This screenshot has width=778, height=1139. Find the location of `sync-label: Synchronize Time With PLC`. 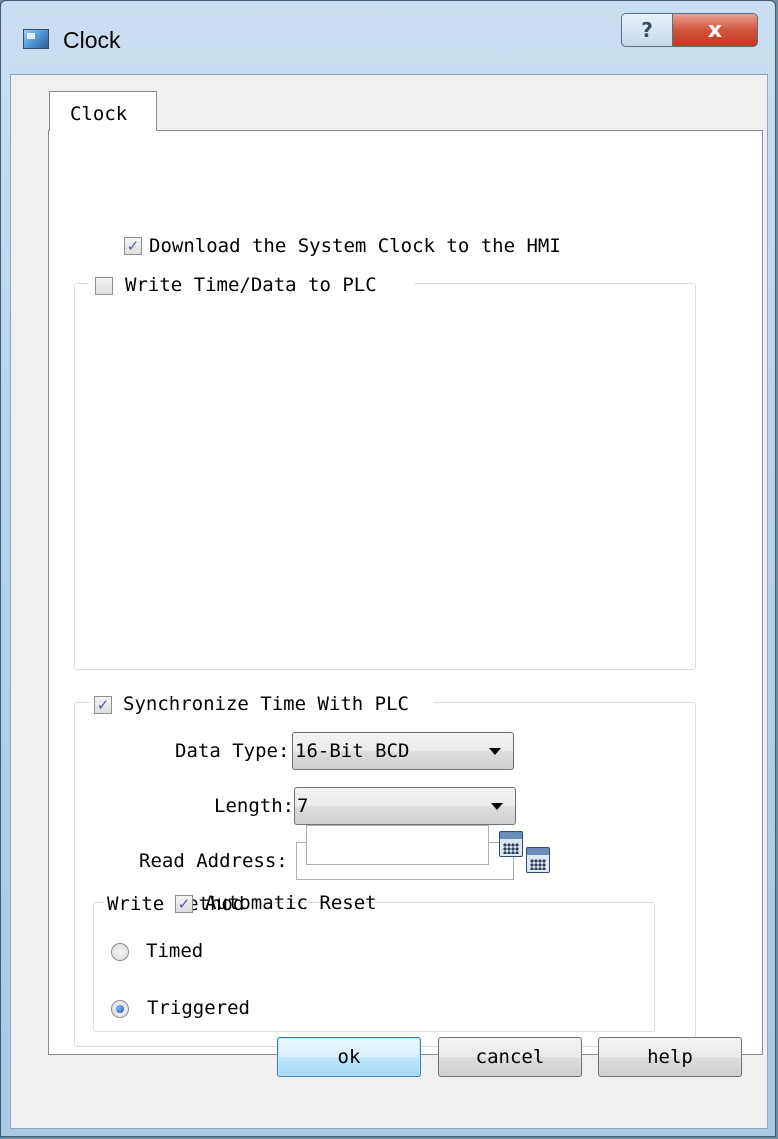

sync-label: Synchronize Time With PLC is located at coordinates (266, 704).